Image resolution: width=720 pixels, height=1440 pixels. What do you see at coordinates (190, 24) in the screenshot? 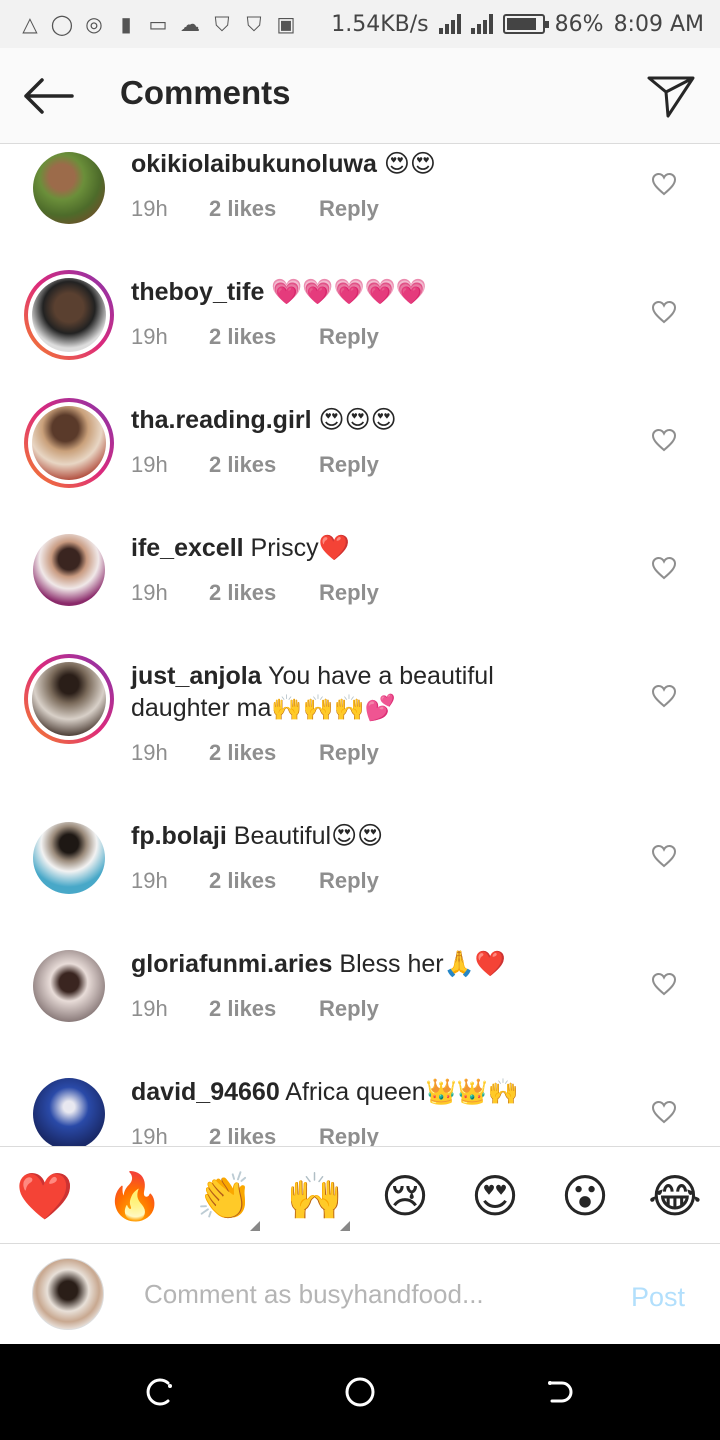
I see `cloud-upload-icon: ☁` at bounding box center [190, 24].